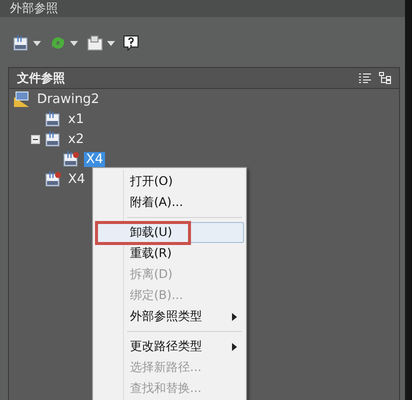  I want to click on tree-item: Drawing2, so click(68, 99).